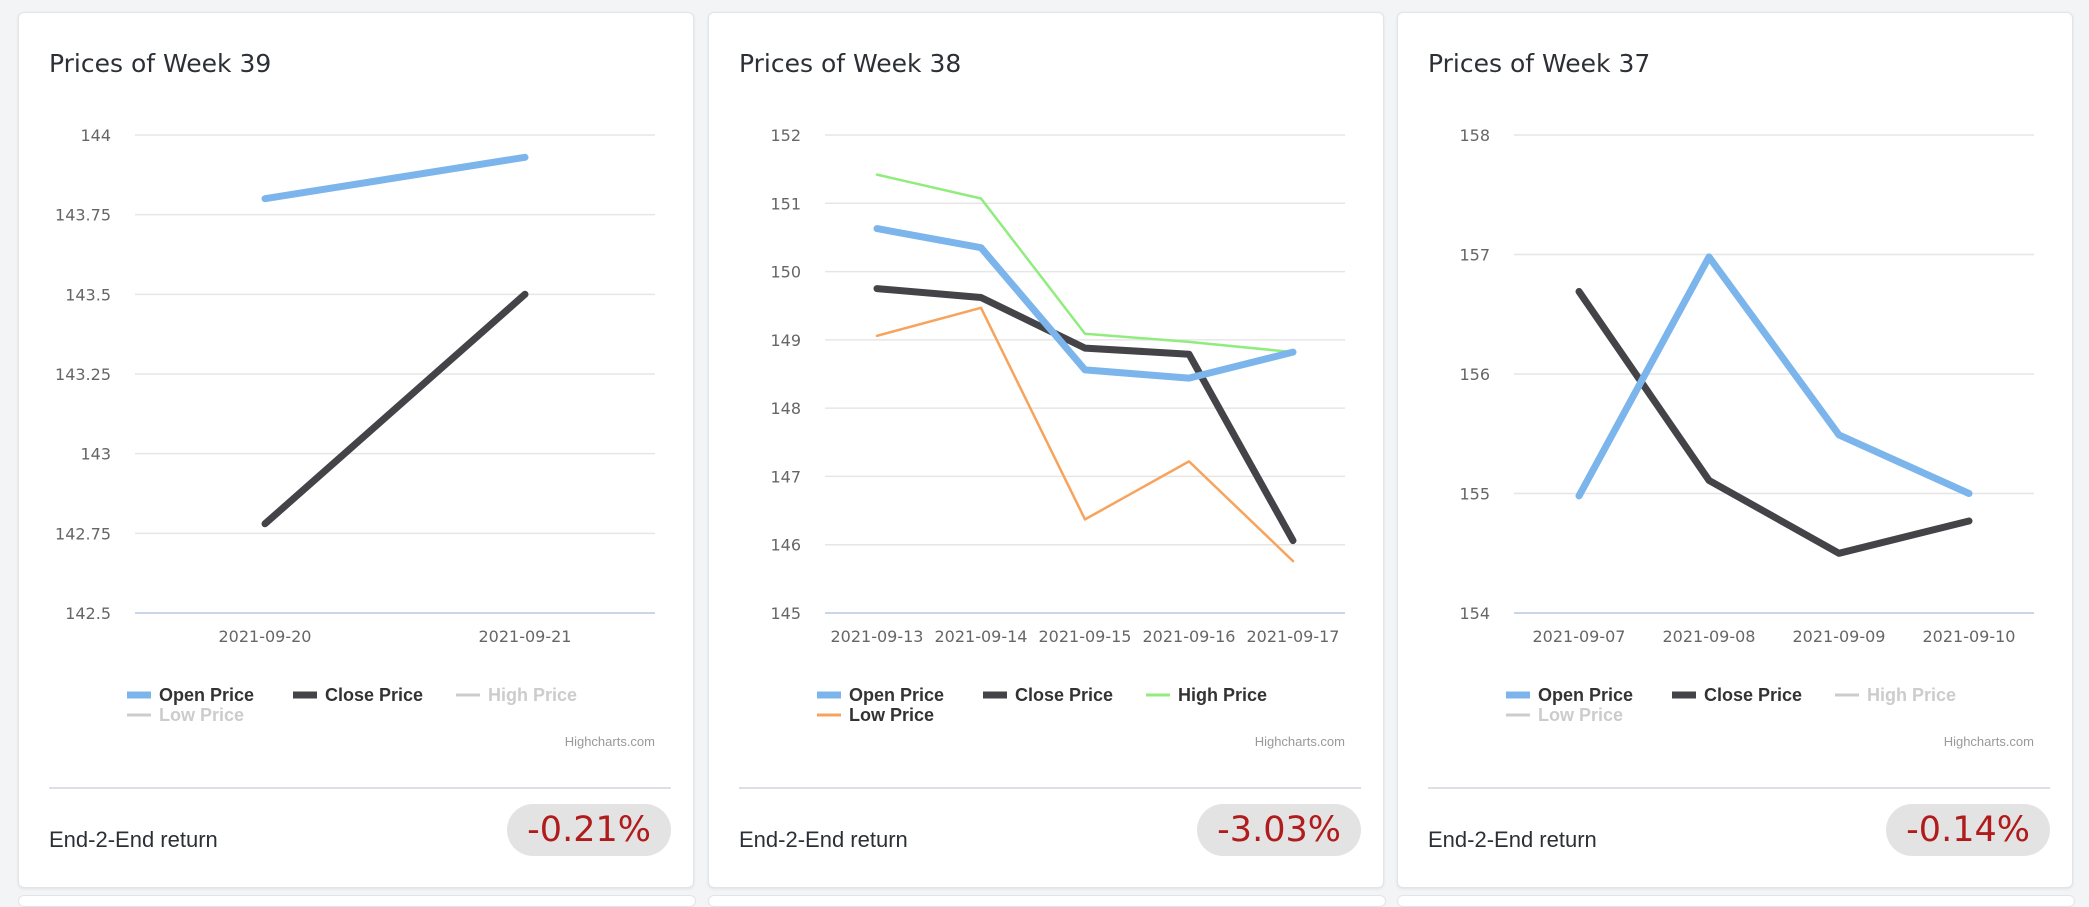  Describe the element at coordinates (1474, 374) in the screenshot. I see `y-tick-label: 156` at that location.